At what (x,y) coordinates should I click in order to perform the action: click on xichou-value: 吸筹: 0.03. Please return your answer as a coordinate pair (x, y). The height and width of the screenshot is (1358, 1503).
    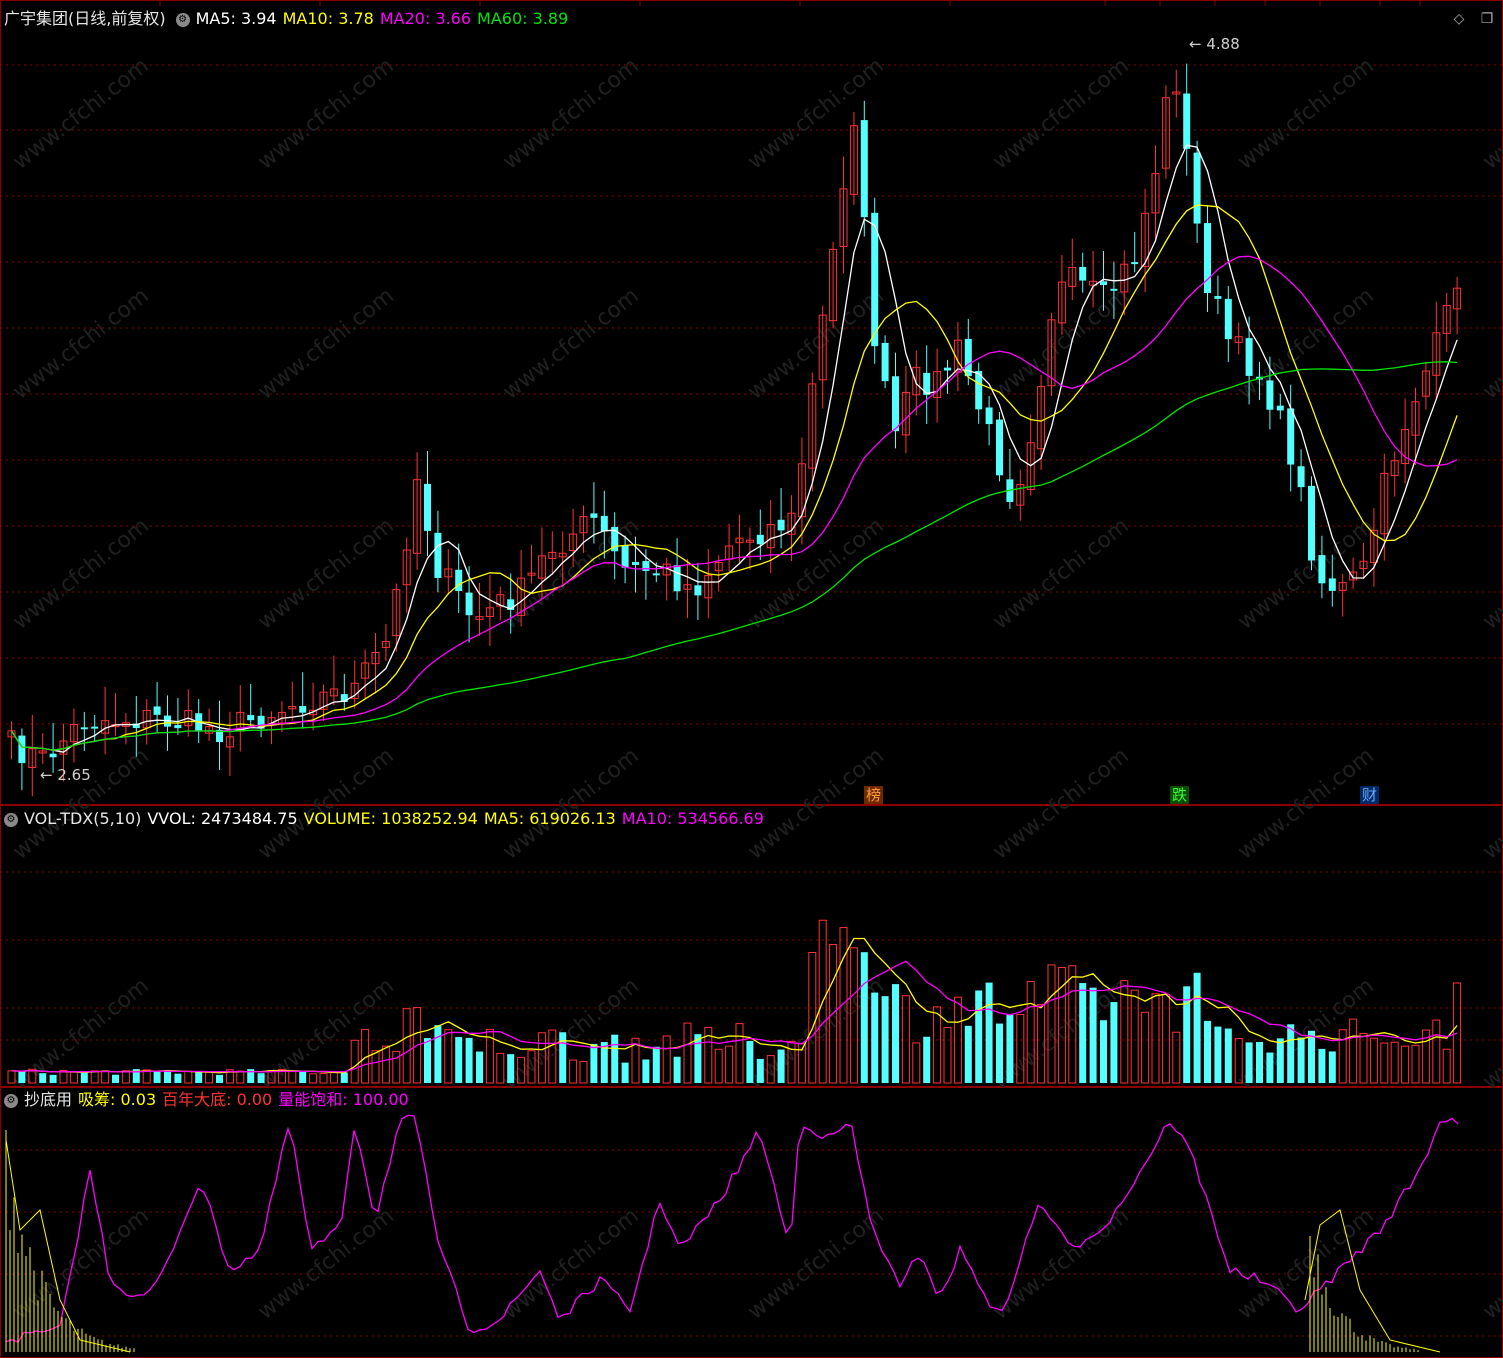
    Looking at the image, I should click on (117, 1099).